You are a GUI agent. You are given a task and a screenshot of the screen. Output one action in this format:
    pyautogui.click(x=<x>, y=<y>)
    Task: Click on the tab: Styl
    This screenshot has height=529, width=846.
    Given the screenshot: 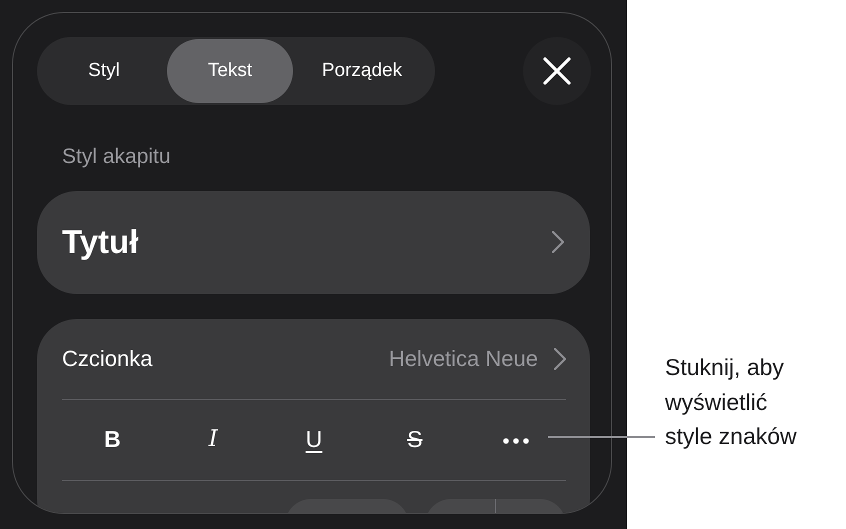 What is the action you would take?
    pyautogui.click(x=104, y=71)
    